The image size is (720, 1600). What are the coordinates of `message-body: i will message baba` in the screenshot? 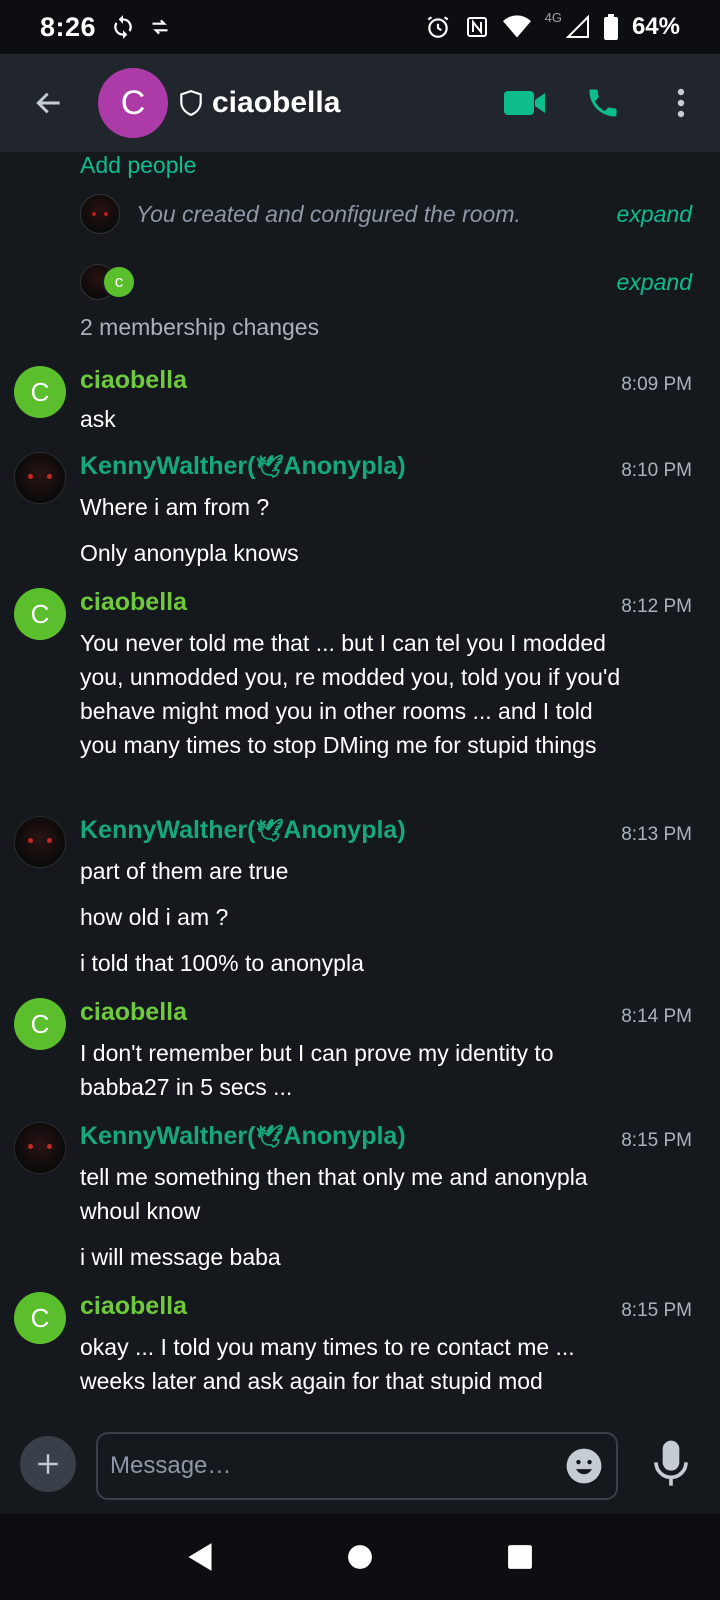 It's located at (180, 1257).